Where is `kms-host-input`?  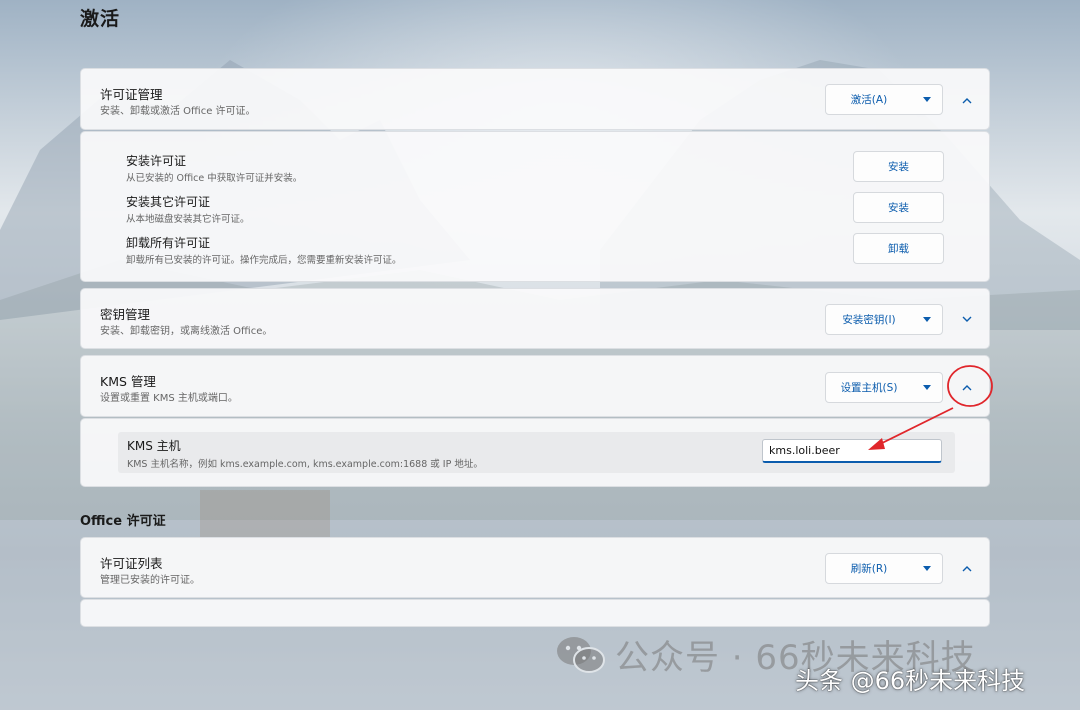
kms-host-input is located at coordinates (852, 451).